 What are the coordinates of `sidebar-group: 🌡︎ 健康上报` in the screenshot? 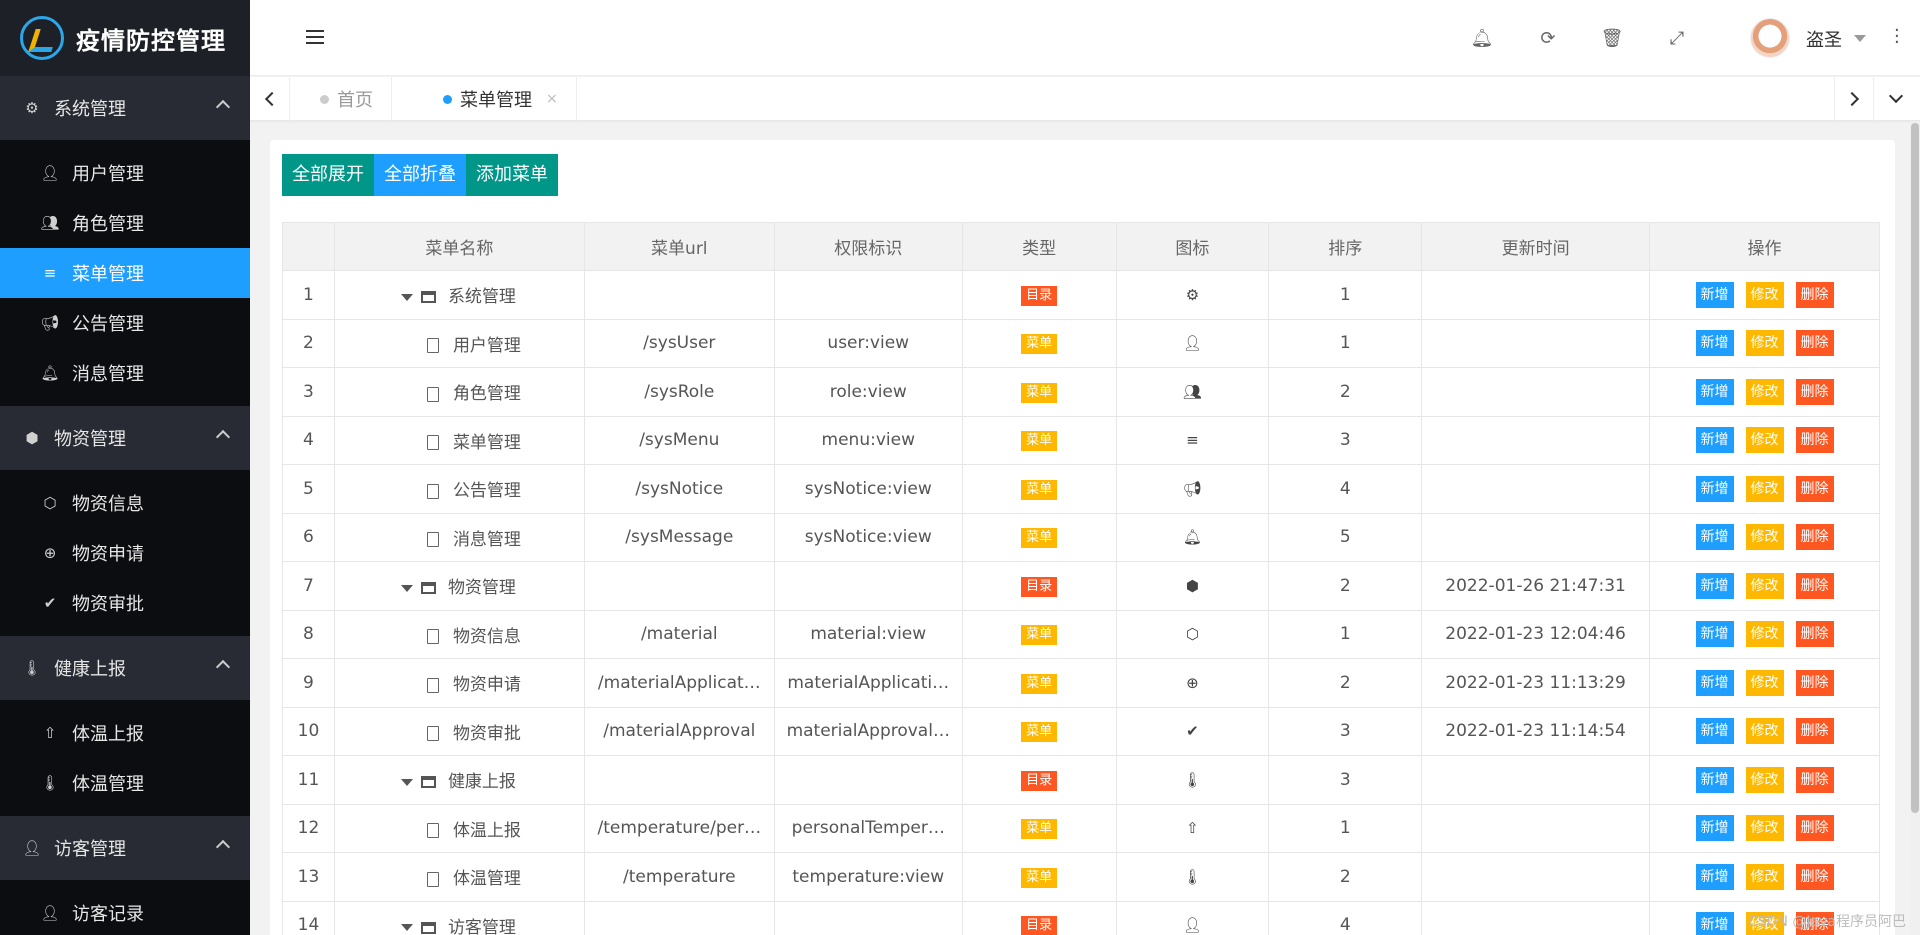 It's located at (125, 668).